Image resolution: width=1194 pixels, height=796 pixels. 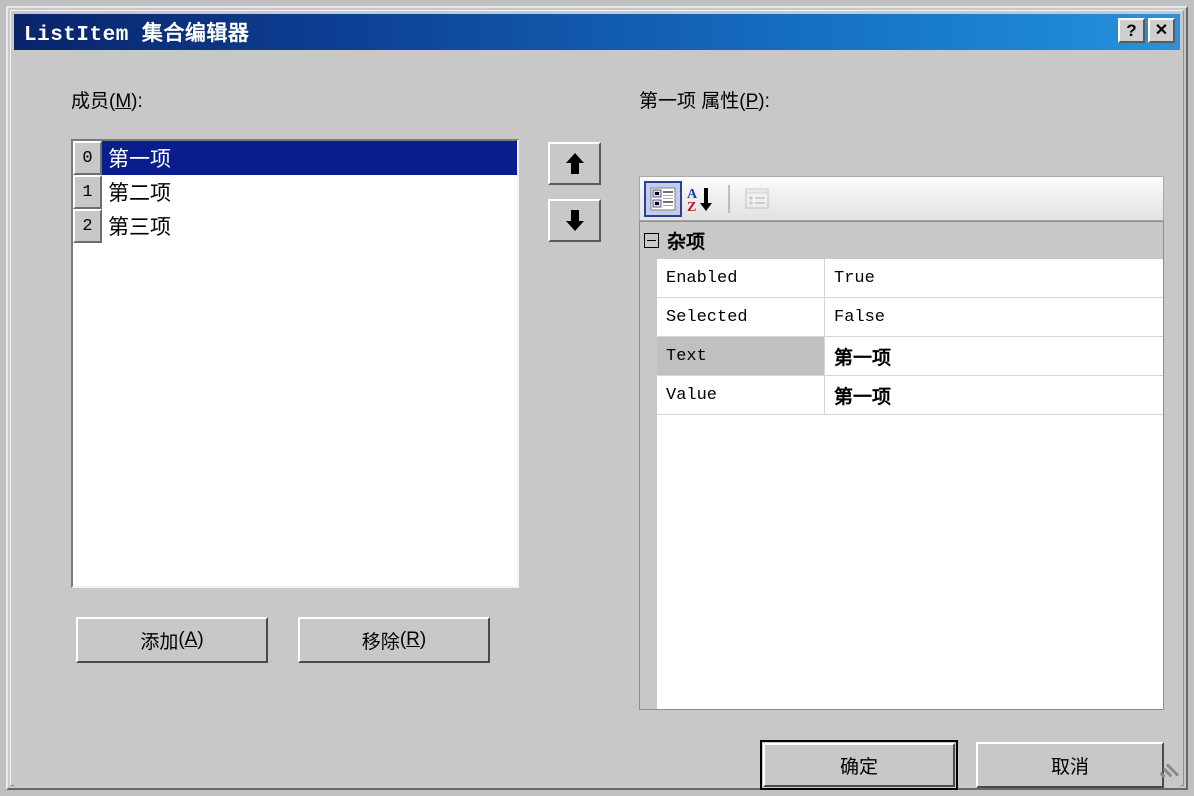 What do you see at coordinates (901, 198) in the screenshot?
I see `property-grid-toolbar: A Z` at bounding box center [901, 198].